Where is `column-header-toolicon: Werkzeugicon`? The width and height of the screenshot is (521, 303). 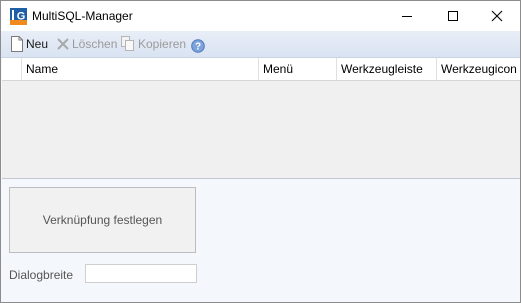
column-header-toolicon: Werkzeugicon is located at coordinates (478, 69).